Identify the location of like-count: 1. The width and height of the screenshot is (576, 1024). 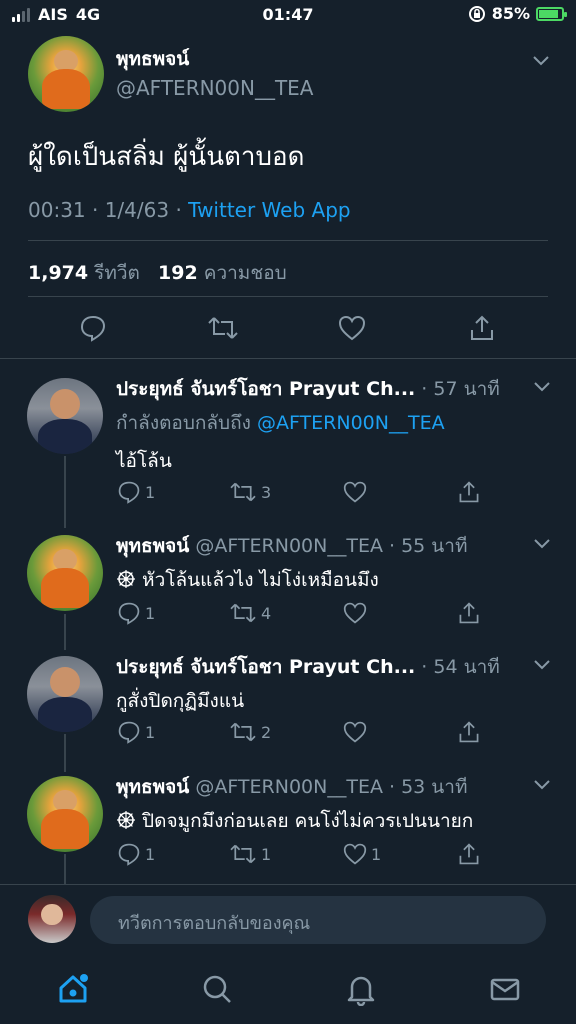
(376, 854).